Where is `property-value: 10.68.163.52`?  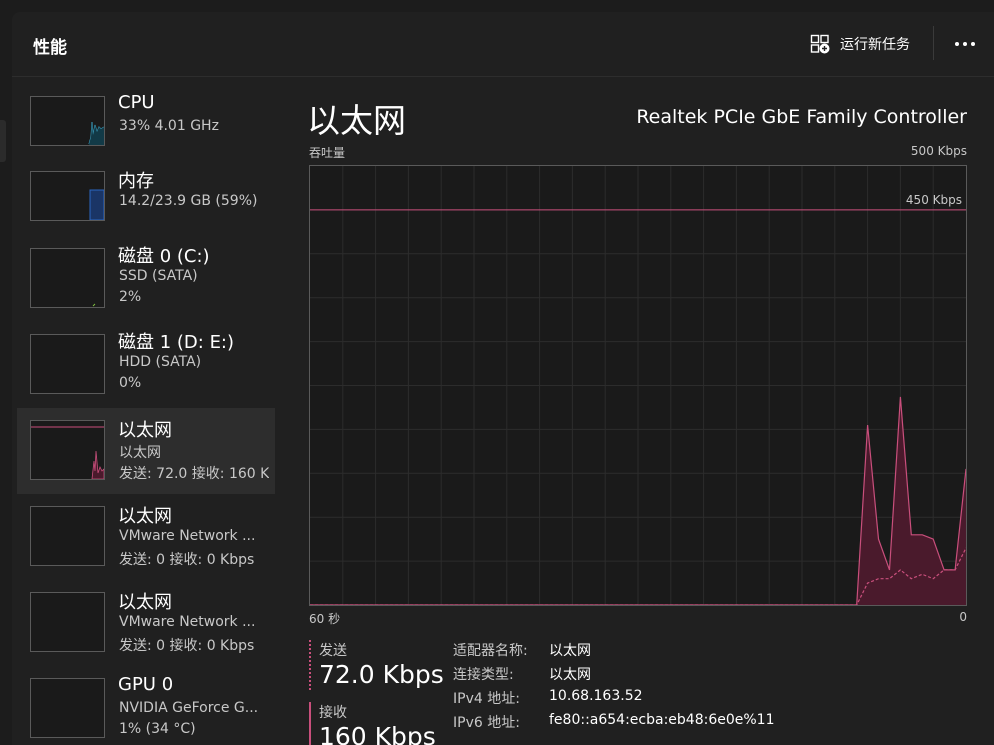
property-value: 10.68.163.52 is located at coordinates (596, 696).